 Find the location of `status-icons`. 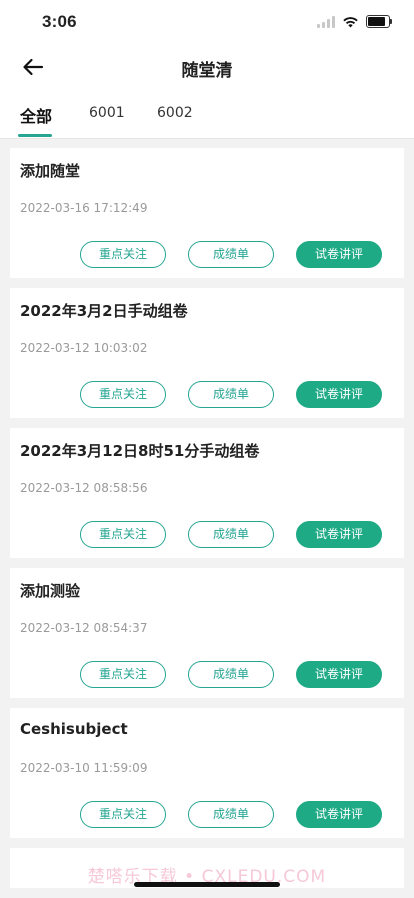

status-icons is located at coordinates (354, 21).